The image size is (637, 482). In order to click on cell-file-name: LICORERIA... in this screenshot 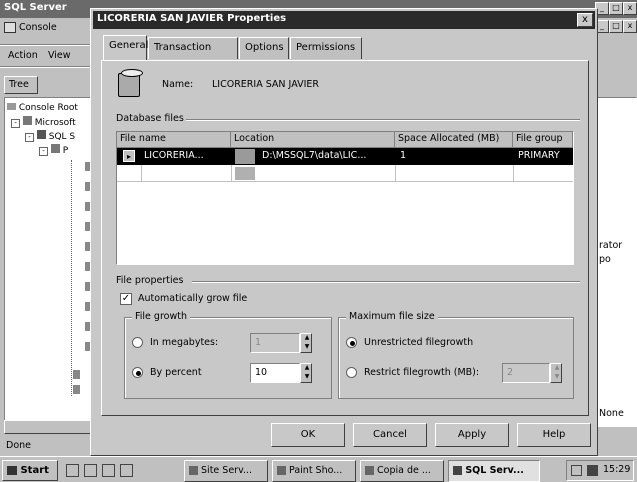, I will do `click(185, 156)`.